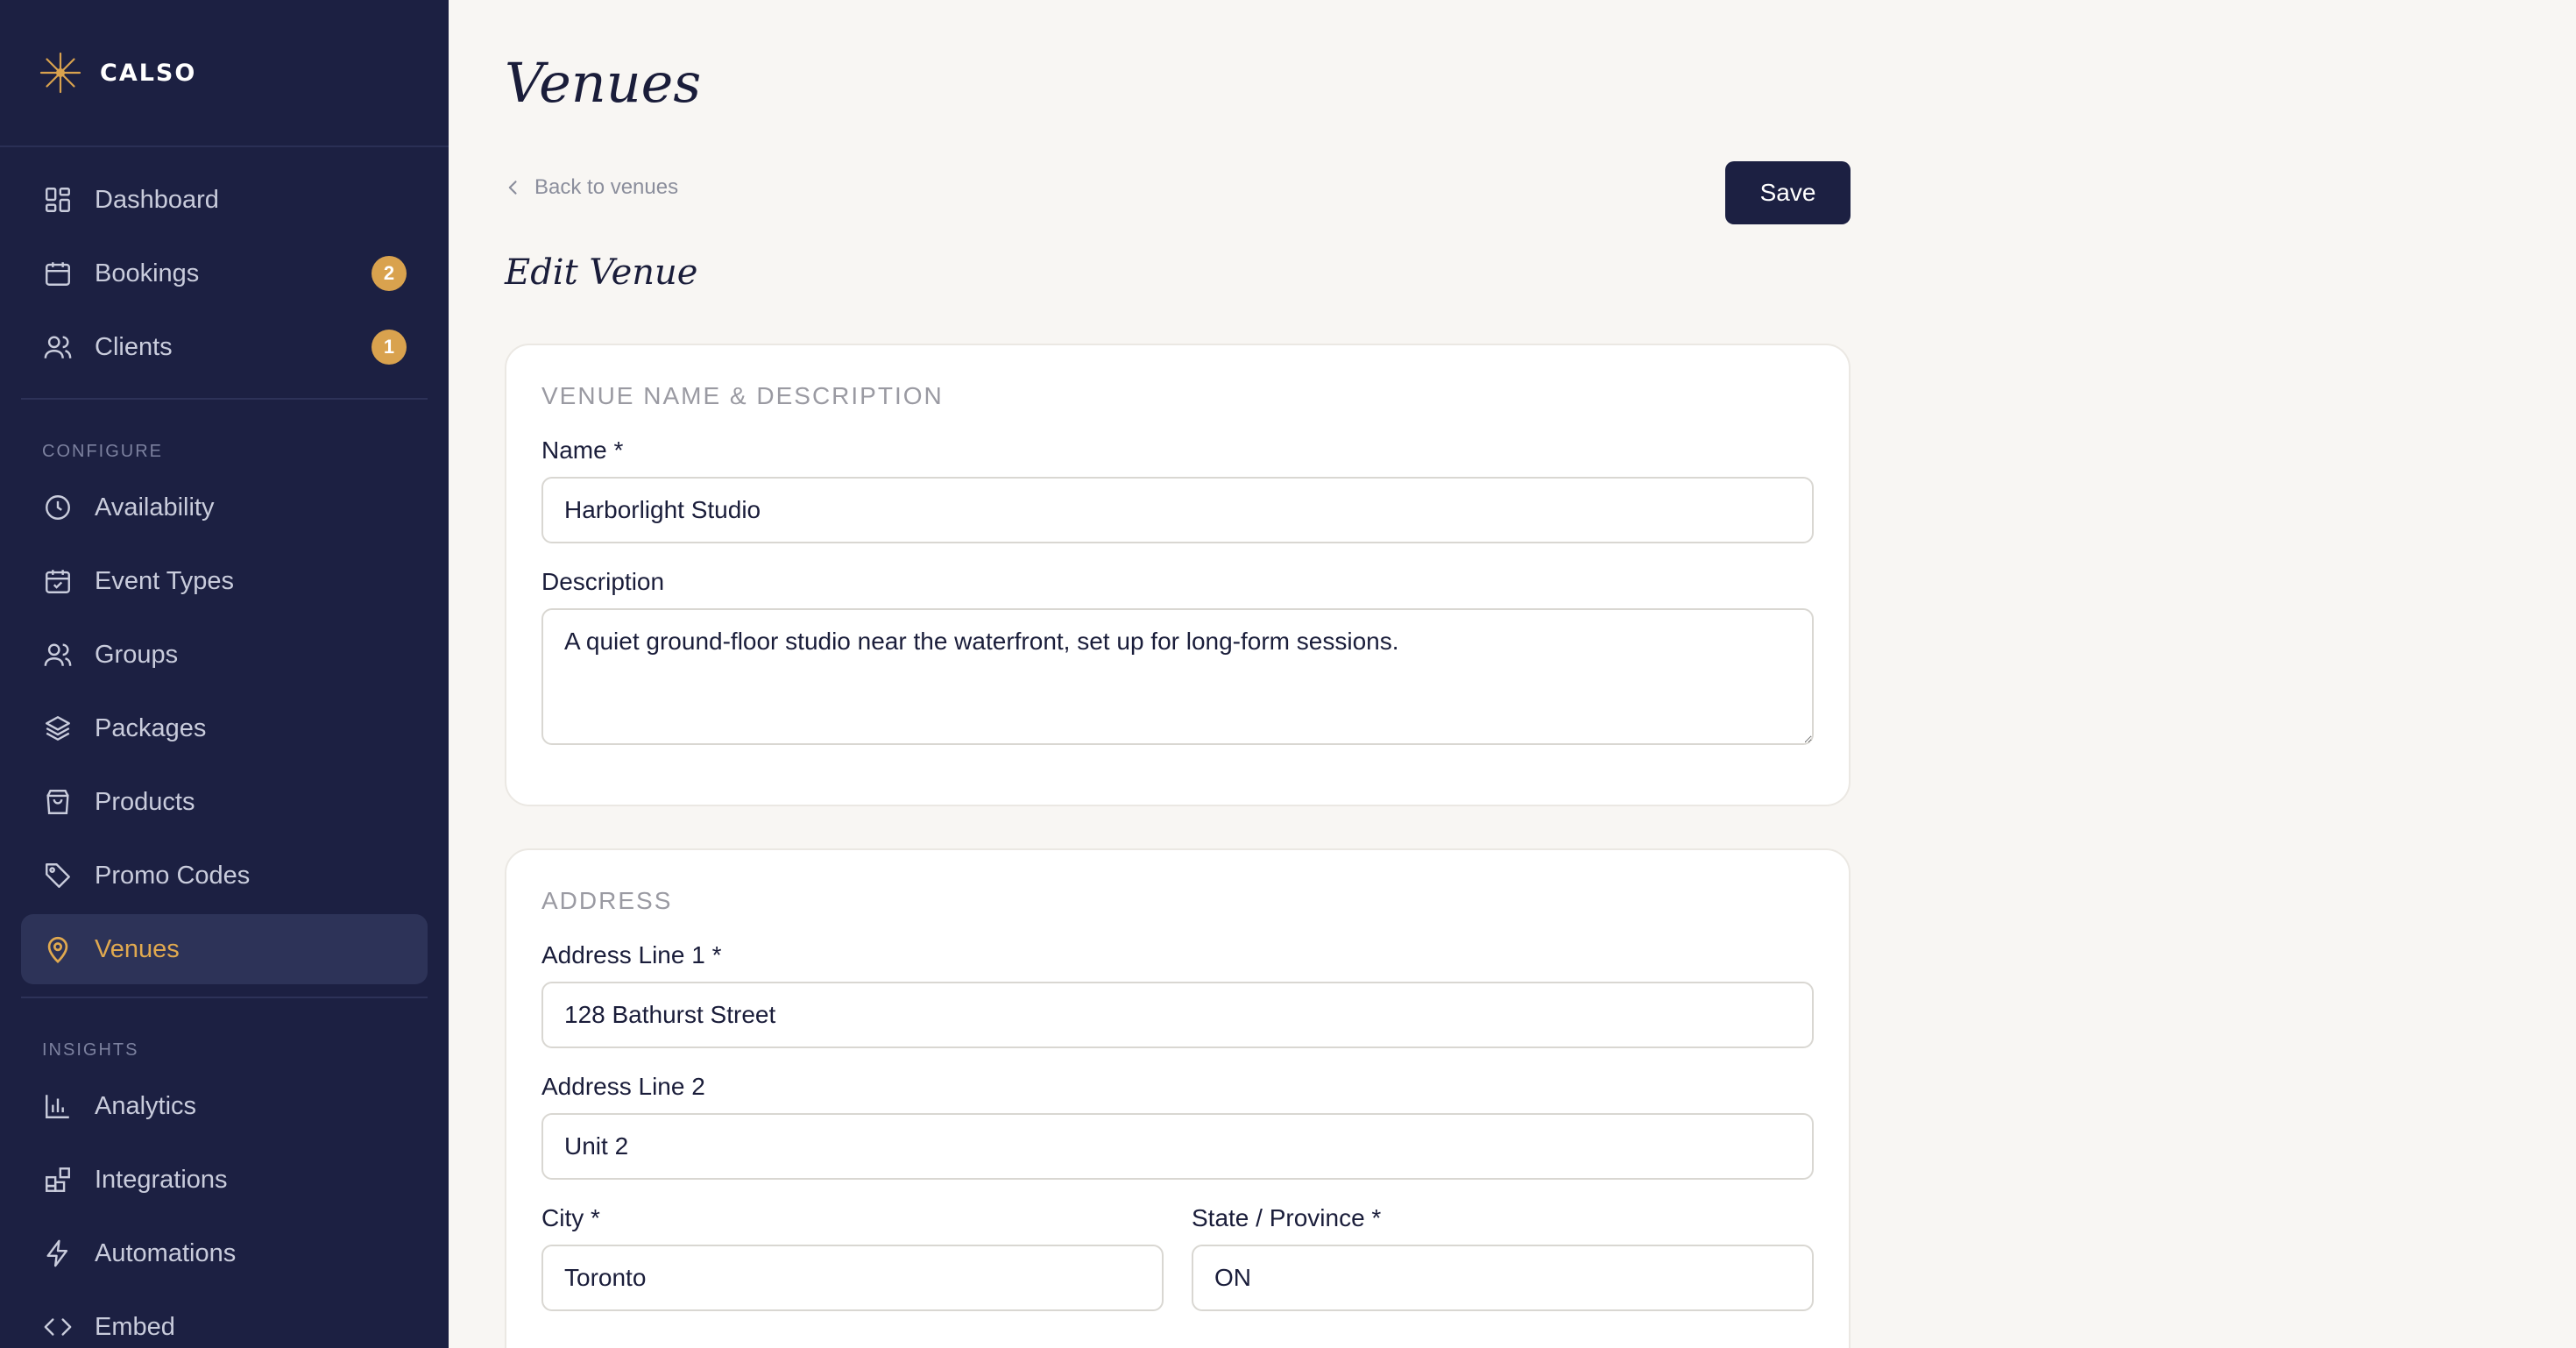 This screenshot has width=2576, height=1348. Describe the element at coordinates (1177, 510) in the screenshot. I see `name-input` at that location.